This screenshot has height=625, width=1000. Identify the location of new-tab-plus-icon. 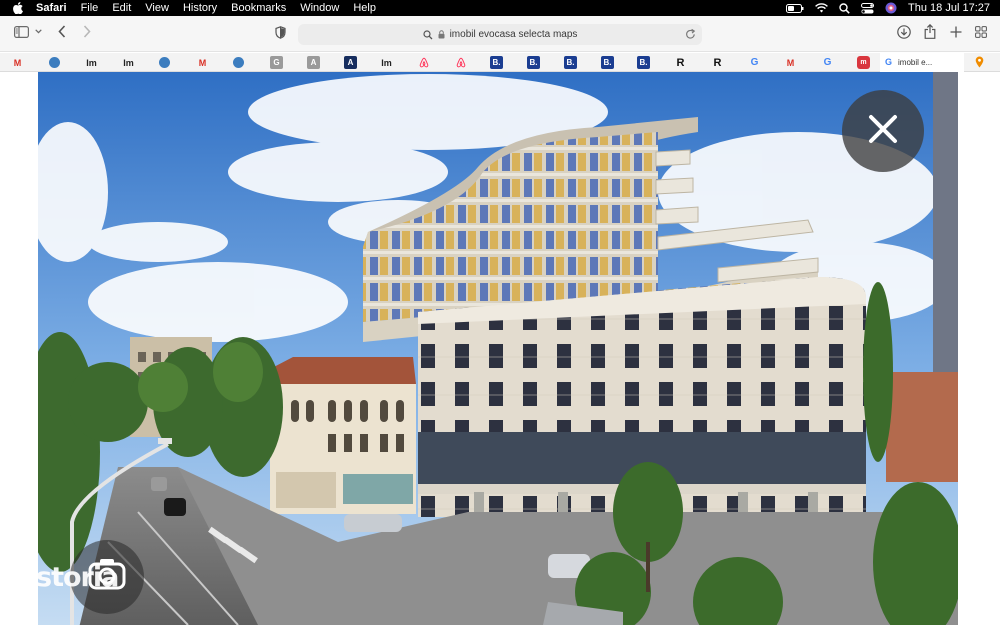
(956, 32).